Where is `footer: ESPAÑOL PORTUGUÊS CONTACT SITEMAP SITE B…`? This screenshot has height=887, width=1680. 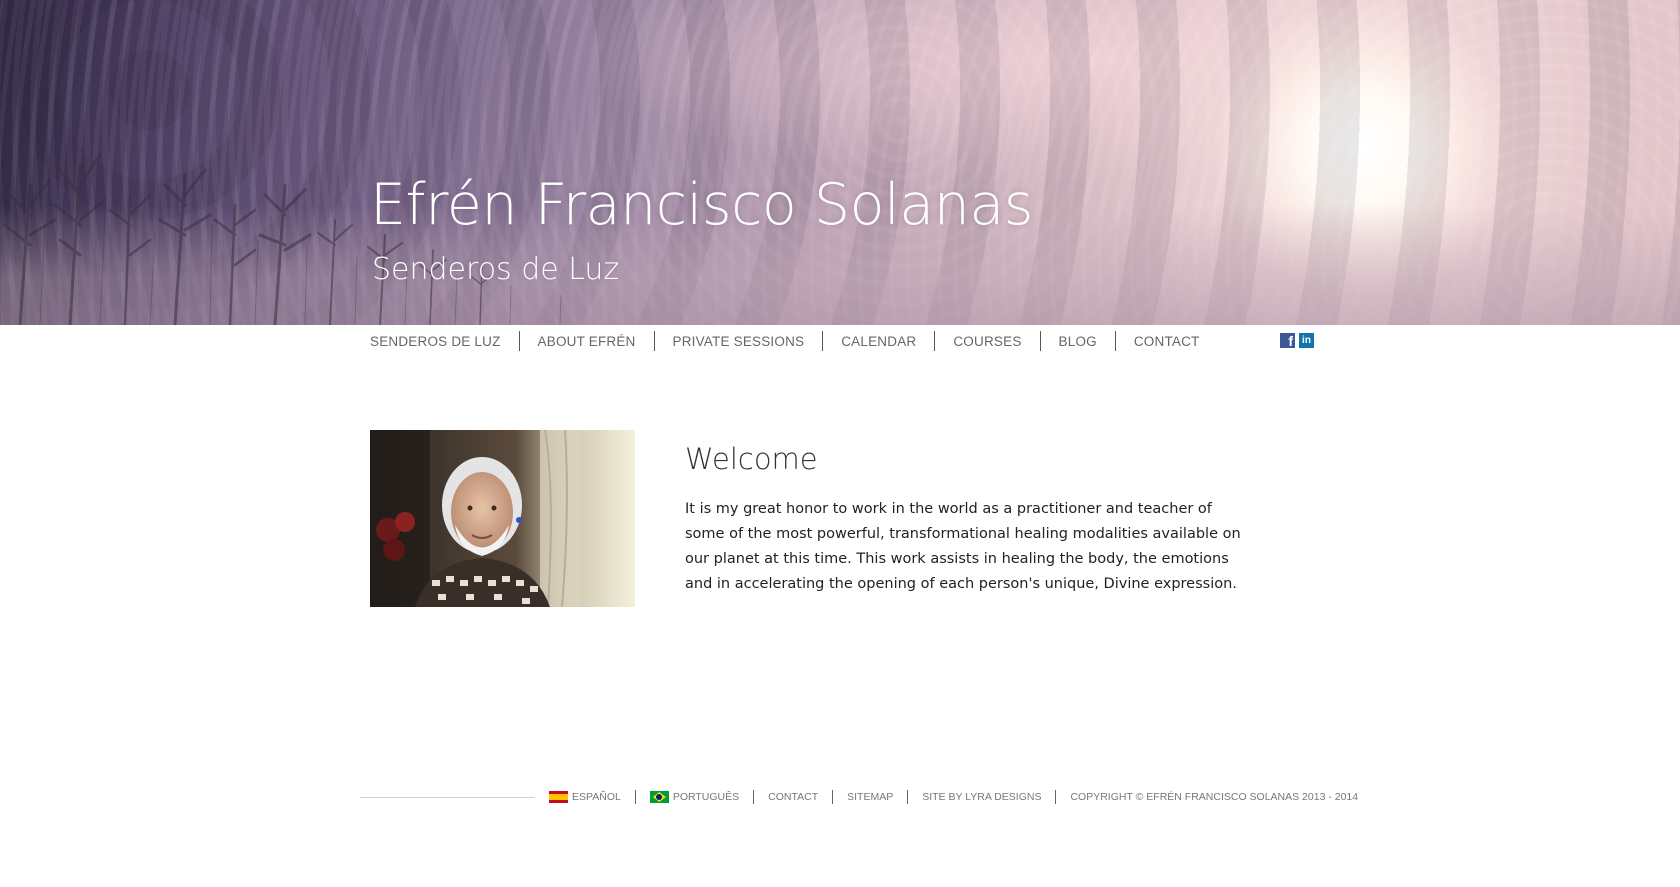
footer: ESPAÑOL PORTUGUÊS CONTACT SITEMAP SITE B… is located at coordinates (953, 797).